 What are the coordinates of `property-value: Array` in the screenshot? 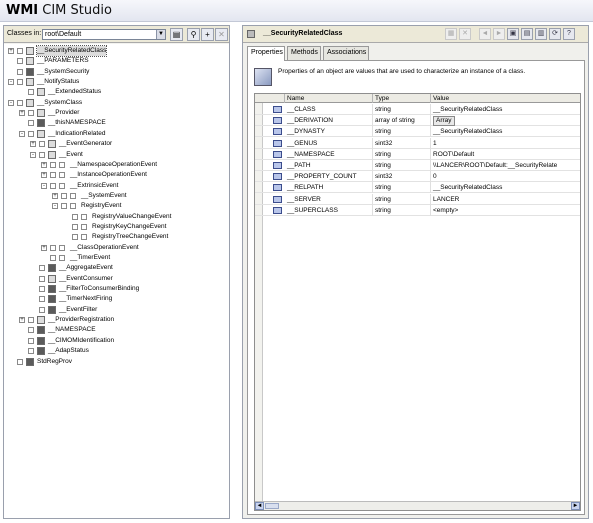 It's located at (505, 121).